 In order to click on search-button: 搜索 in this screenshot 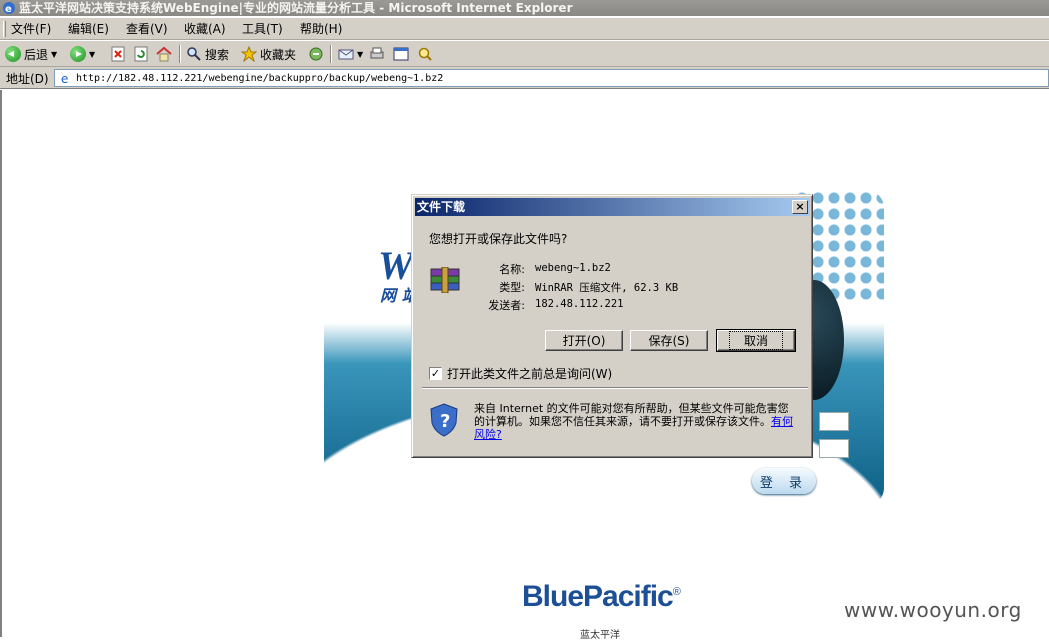, I will do `click(207, 54)`.